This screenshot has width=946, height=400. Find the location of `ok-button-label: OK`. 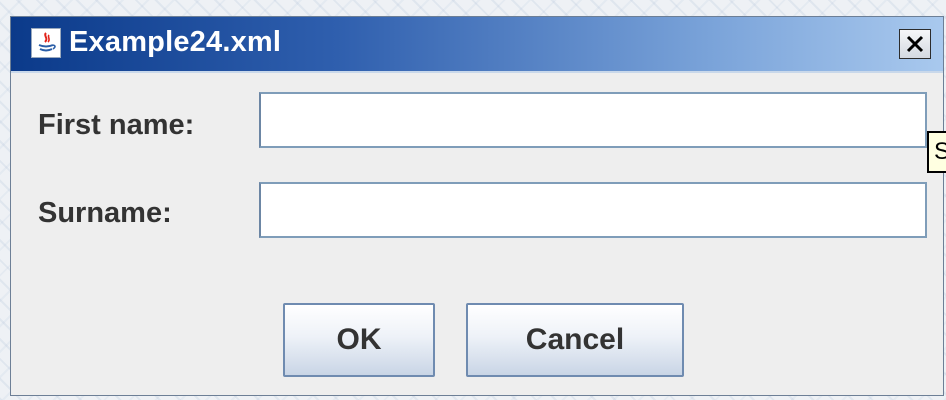

ok-button-label: OK is located at coordinates (359, 339).